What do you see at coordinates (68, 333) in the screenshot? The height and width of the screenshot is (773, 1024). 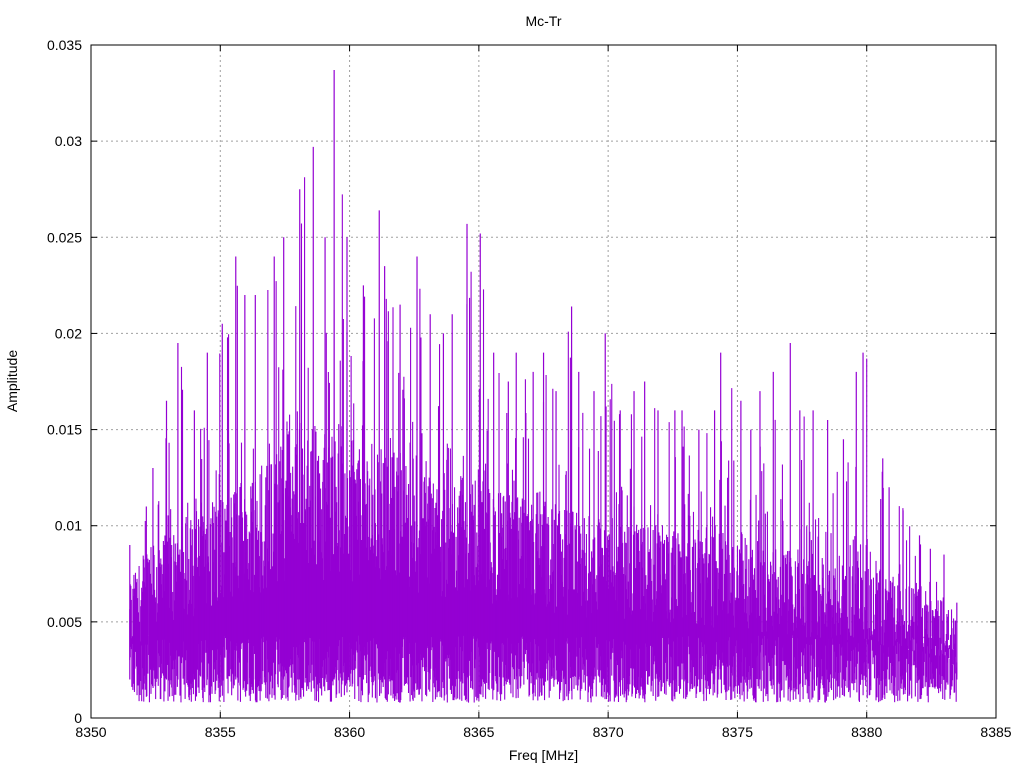 I see `y-tick-label: 0.02` at bounding box center [68, 333].